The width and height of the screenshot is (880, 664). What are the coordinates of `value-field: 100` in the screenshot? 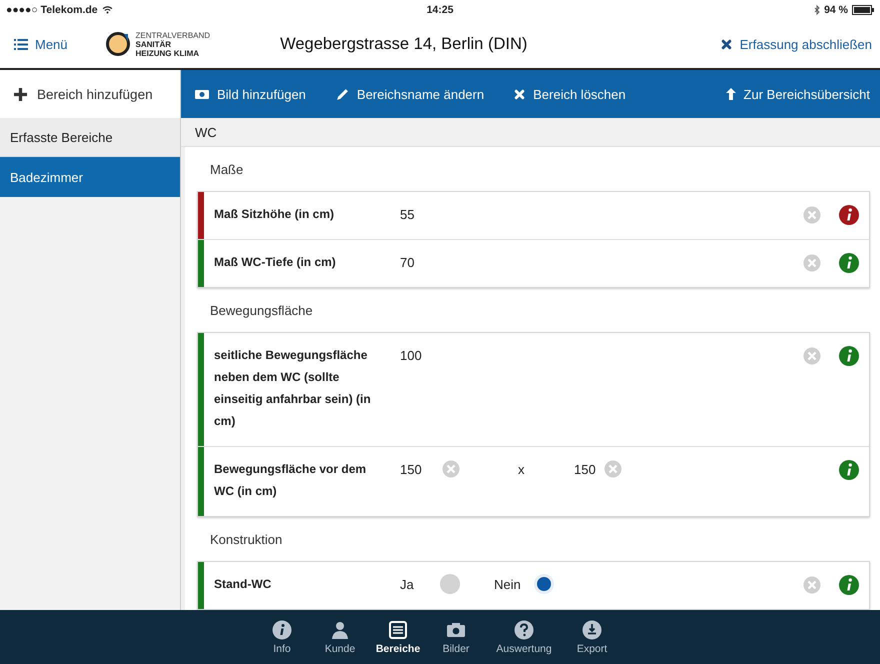 It's located at (419, 355).